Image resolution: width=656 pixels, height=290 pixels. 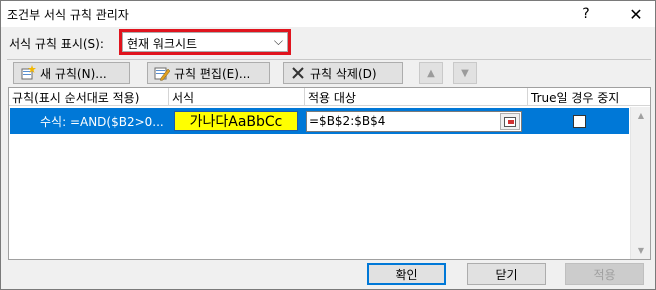 What do you see at coordinates (641, 115) in the screenshot?
I see `scroll-up-icon: ▲` at bounding box center [641, 115].